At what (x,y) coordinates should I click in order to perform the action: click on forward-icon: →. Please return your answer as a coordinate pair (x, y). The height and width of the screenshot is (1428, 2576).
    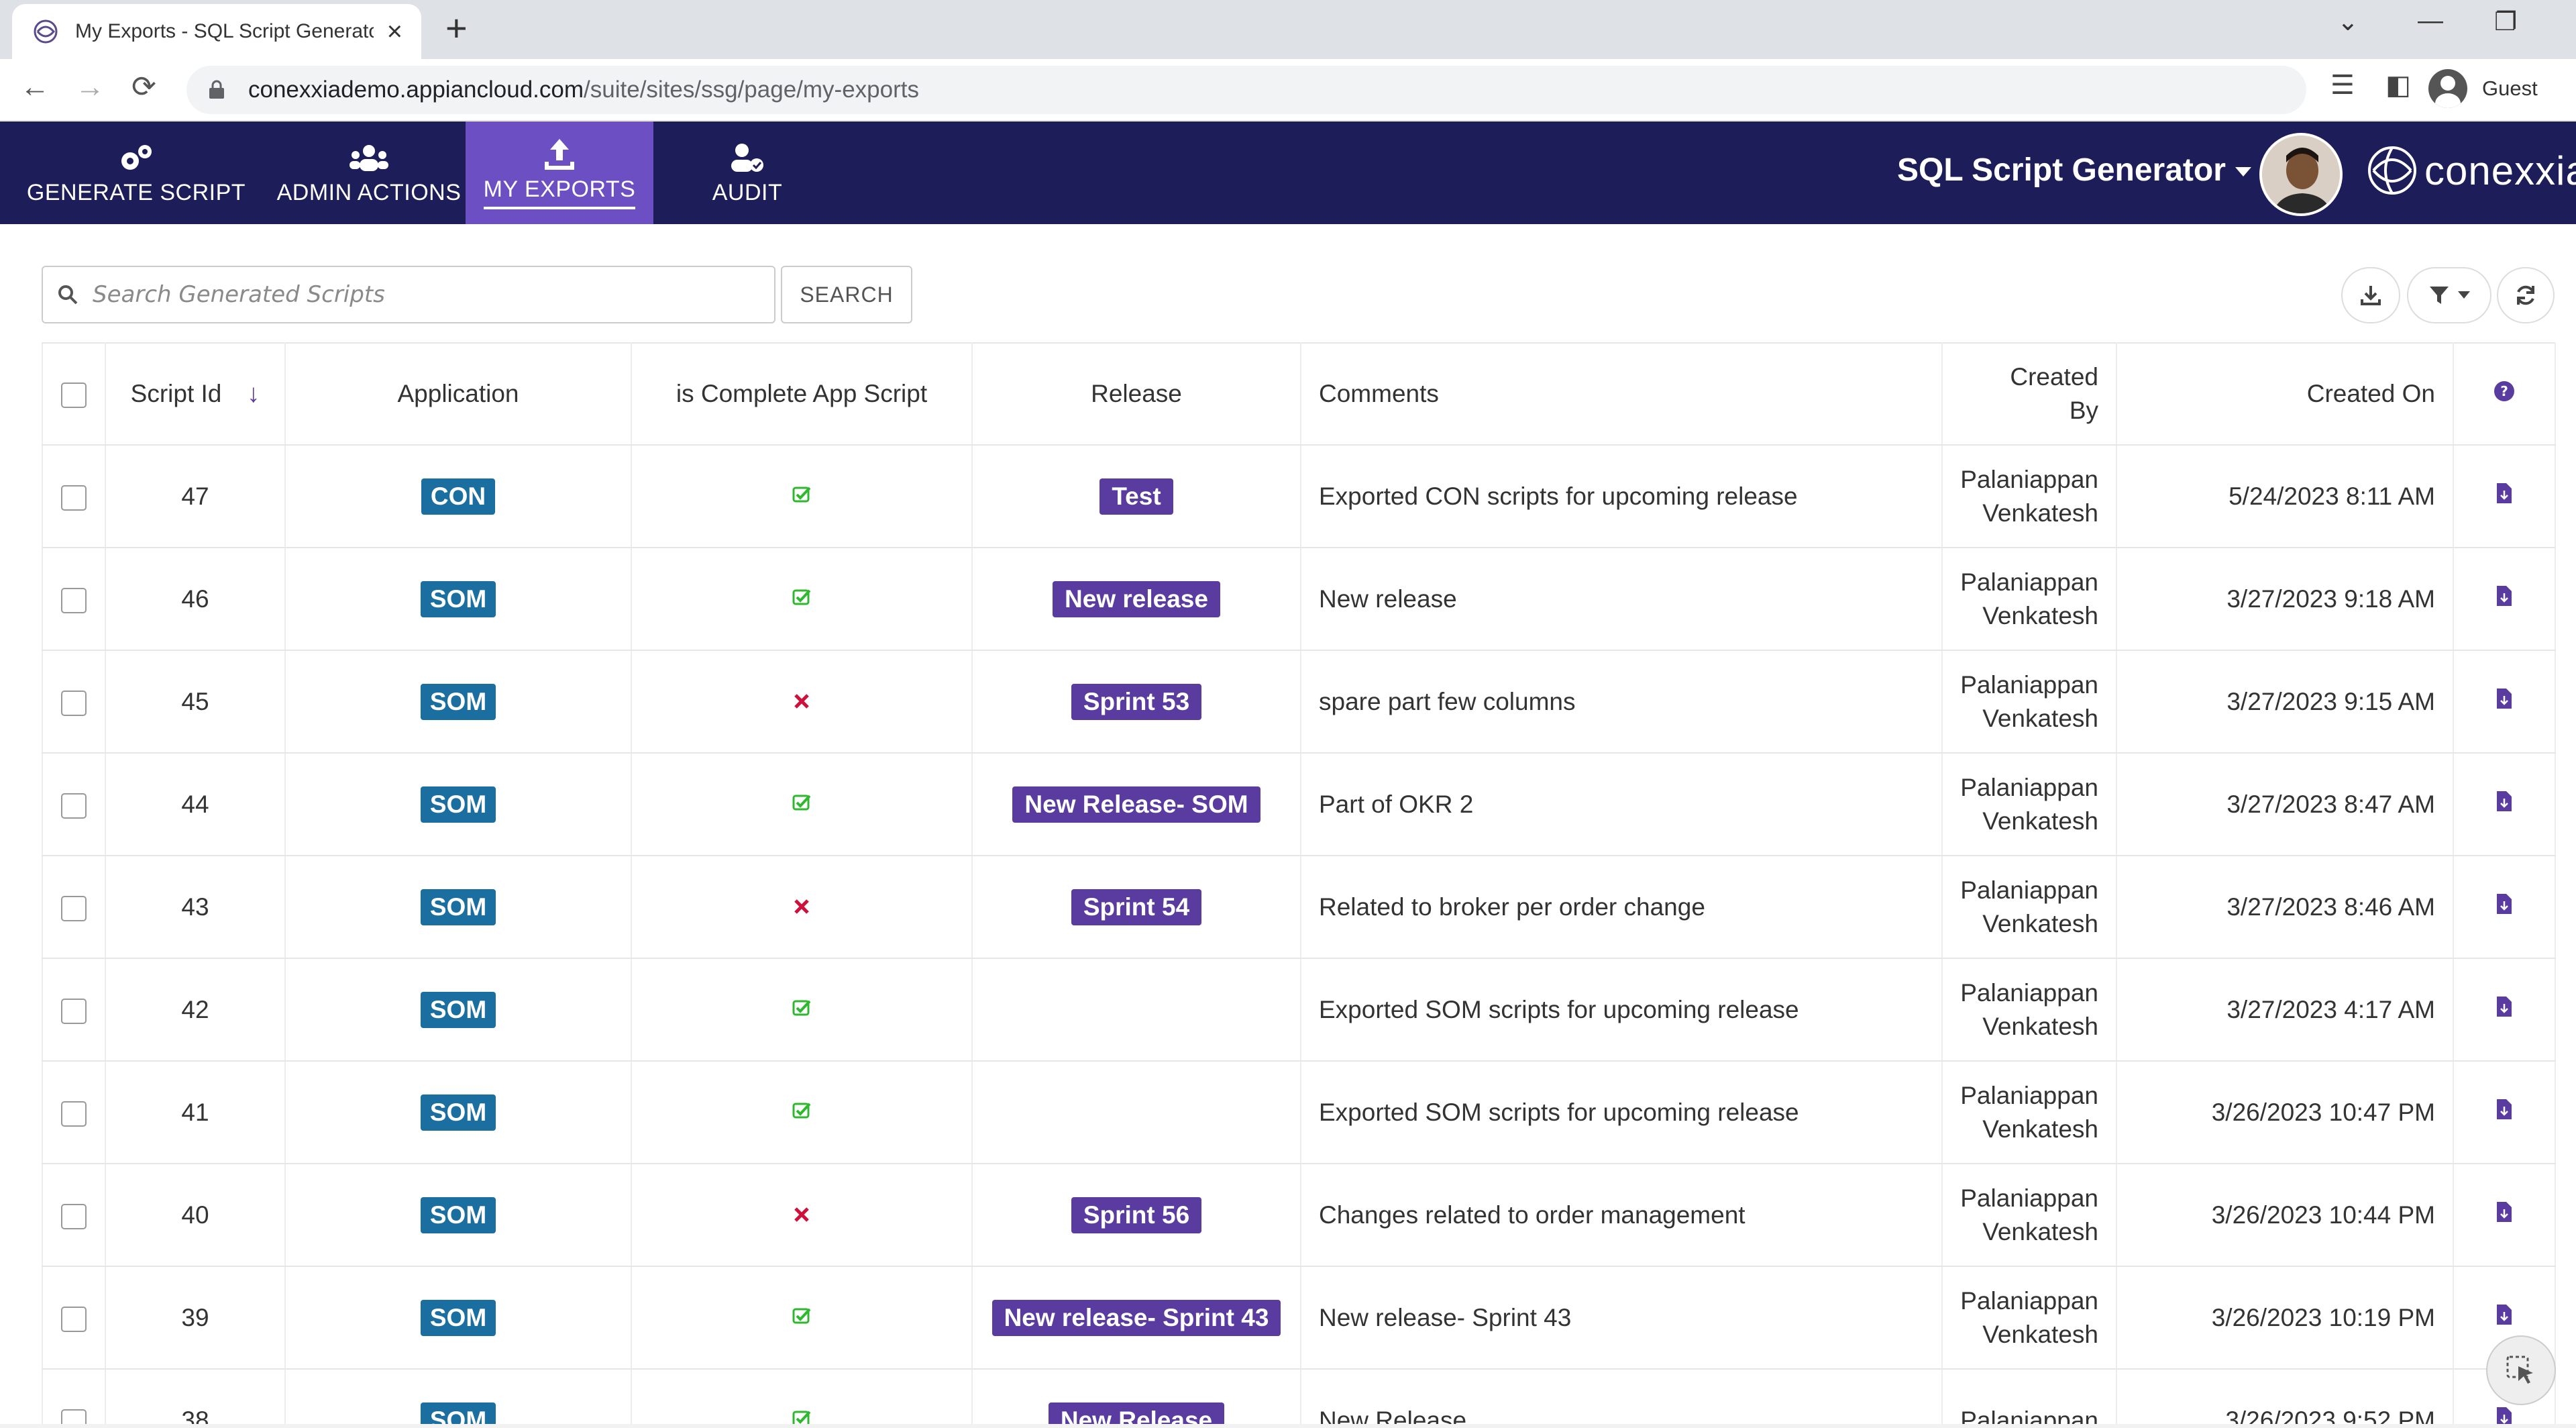
    Looking at the image, I should click on (90, 87).